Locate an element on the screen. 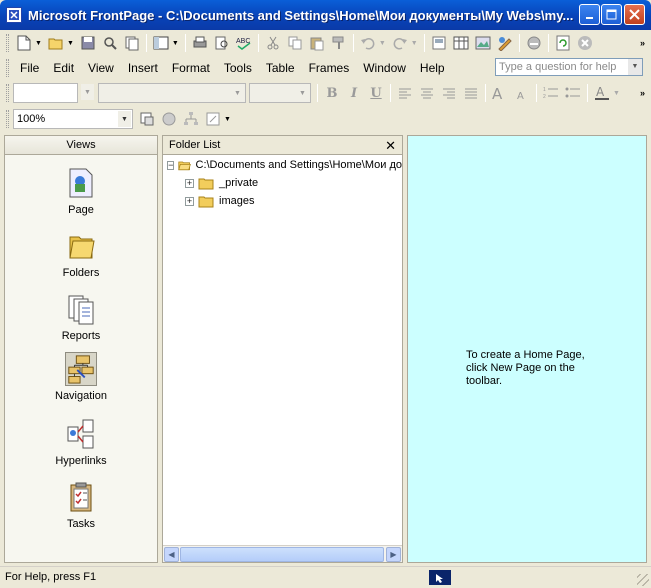 The width and height of the screenshot is (651, 588). search-icon is located at coordinates (110, 43).